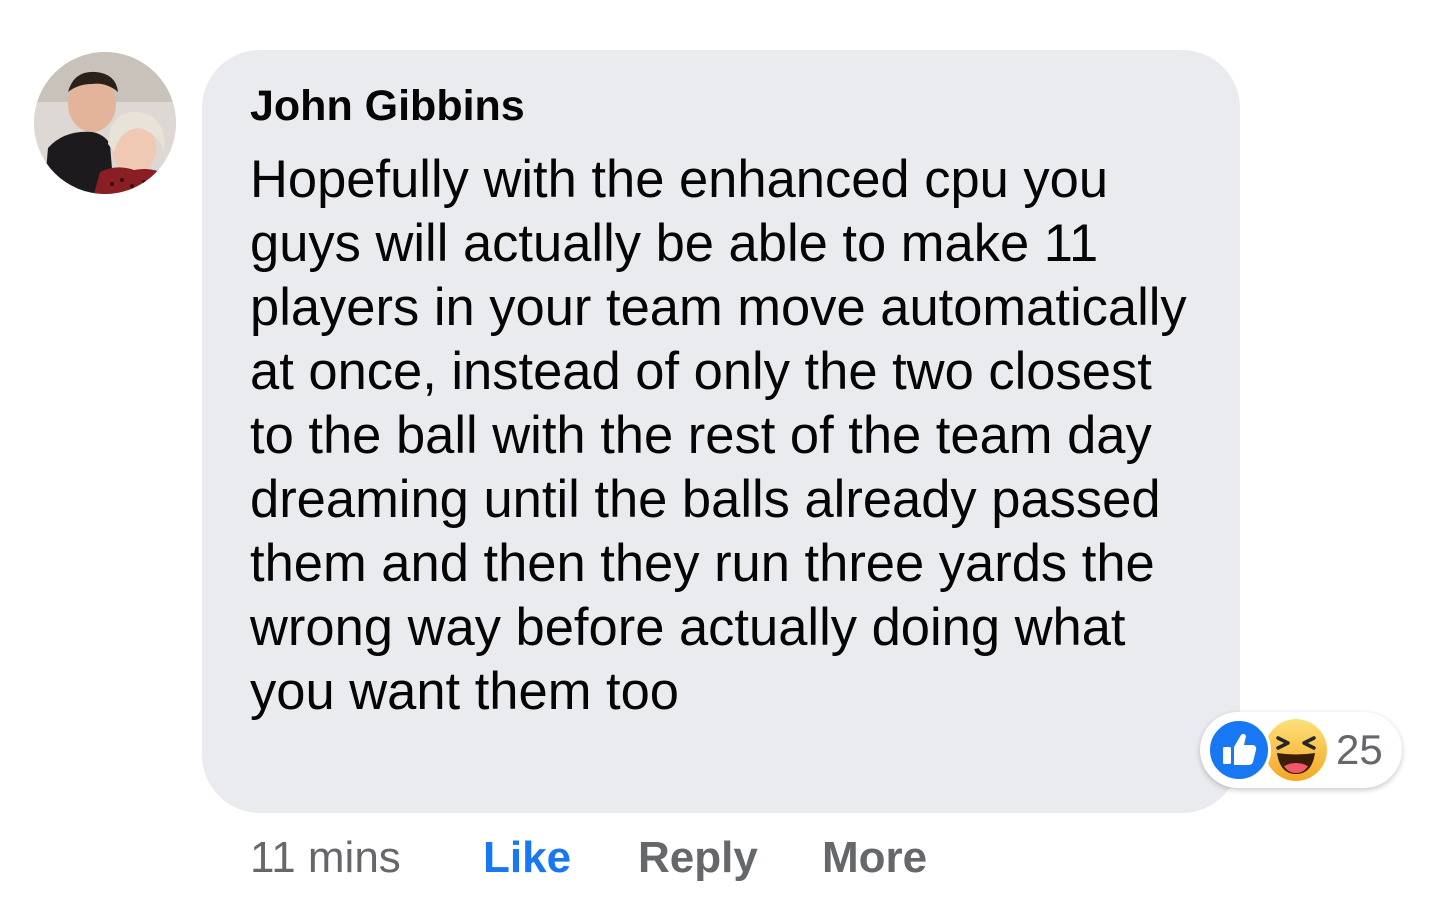  What do you see at coordinates (1359, 749) in the screenshot?
I see `reaction-count: 25` at bounding box center [1359, 749].